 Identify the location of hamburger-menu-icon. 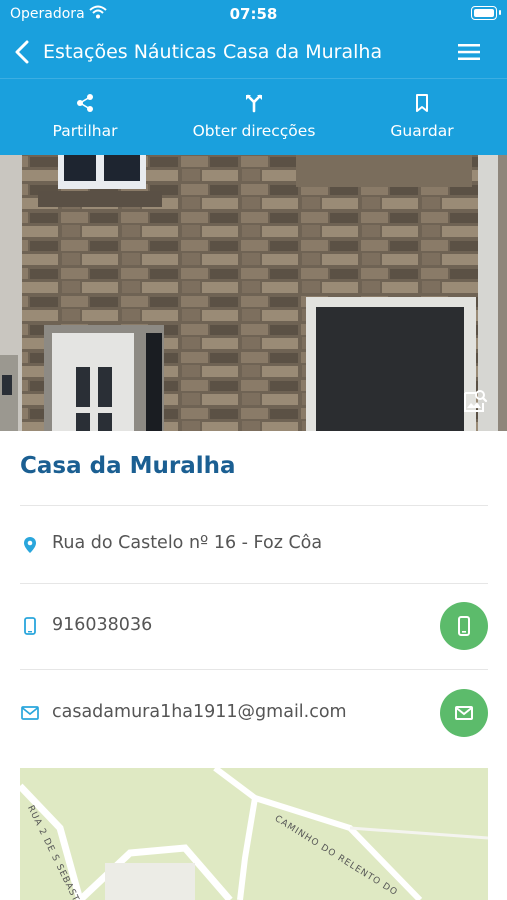
(469, 52).